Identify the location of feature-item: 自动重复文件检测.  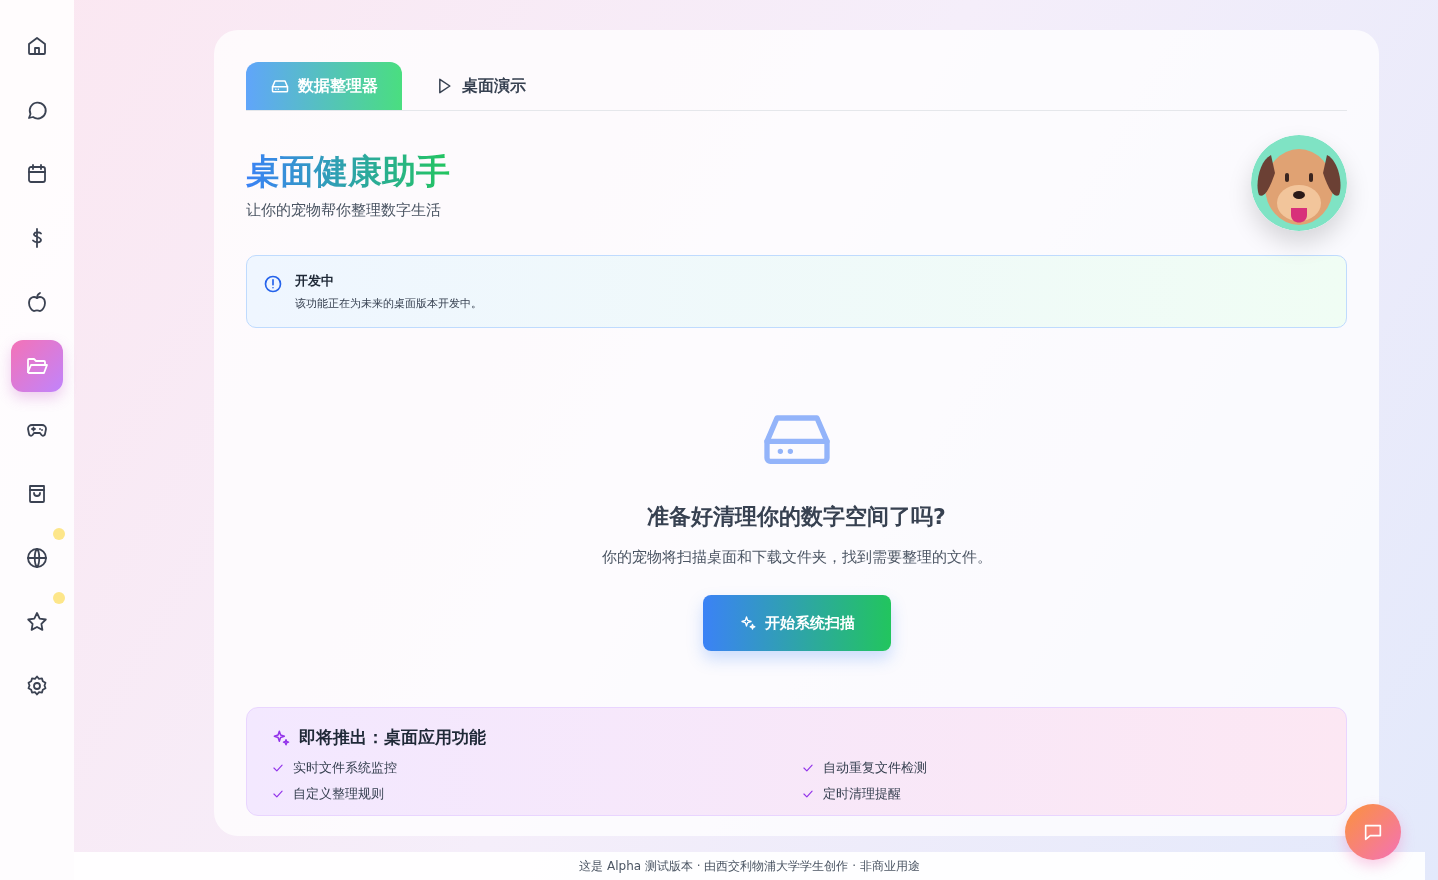
(874, 768).